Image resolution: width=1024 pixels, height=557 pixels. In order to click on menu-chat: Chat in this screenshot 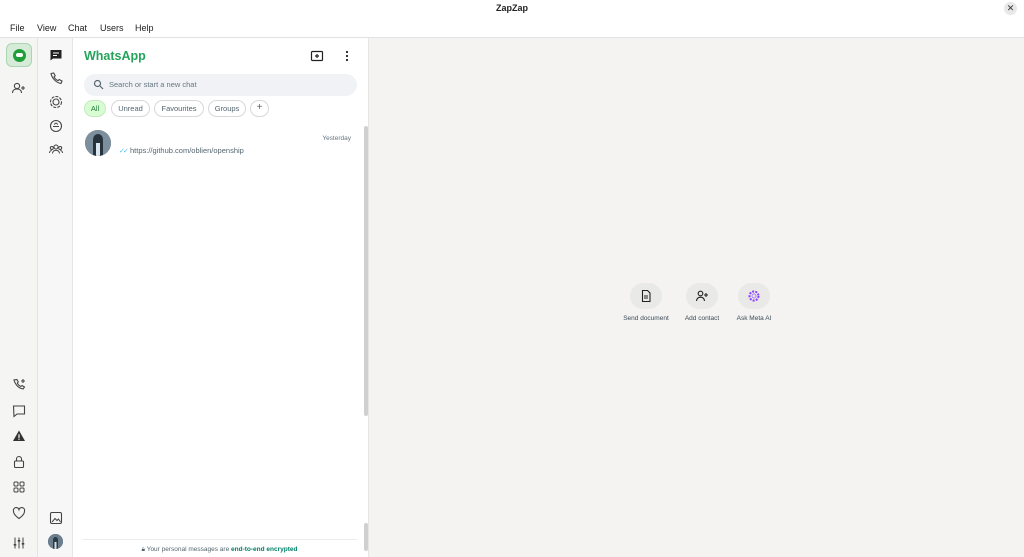, I will do `click(77, 28)`.